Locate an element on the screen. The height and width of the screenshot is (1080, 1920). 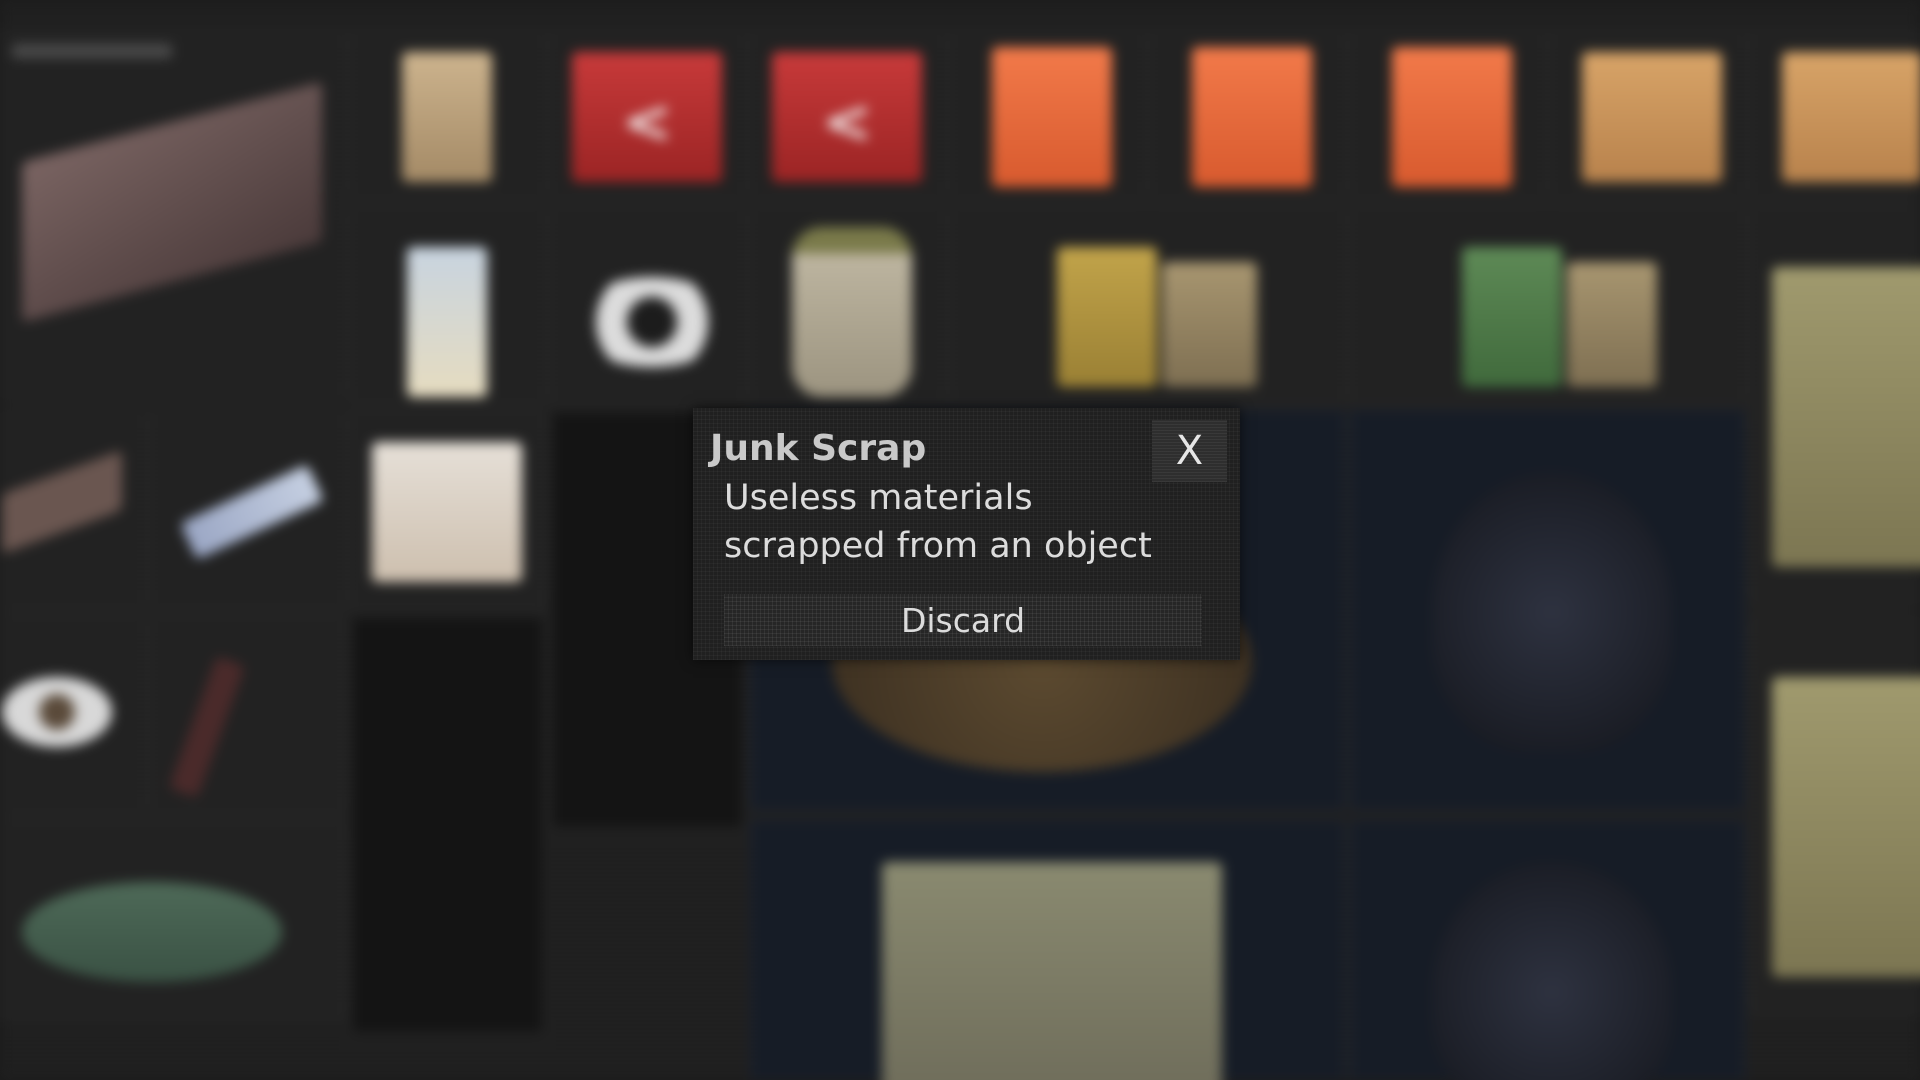
cloth-roll-item is located at coordinates (152, 932).